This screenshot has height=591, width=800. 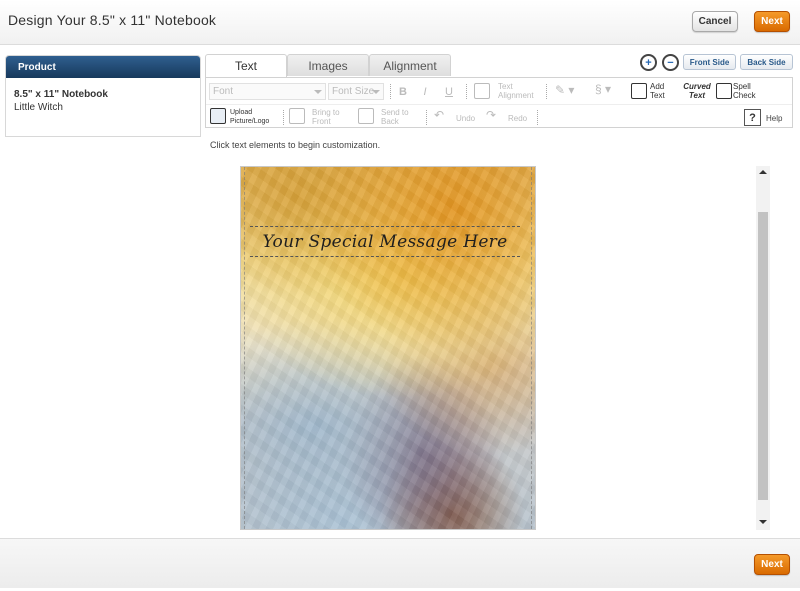 I want to click on bring-to-front-icon, so click(x=297, y=116).